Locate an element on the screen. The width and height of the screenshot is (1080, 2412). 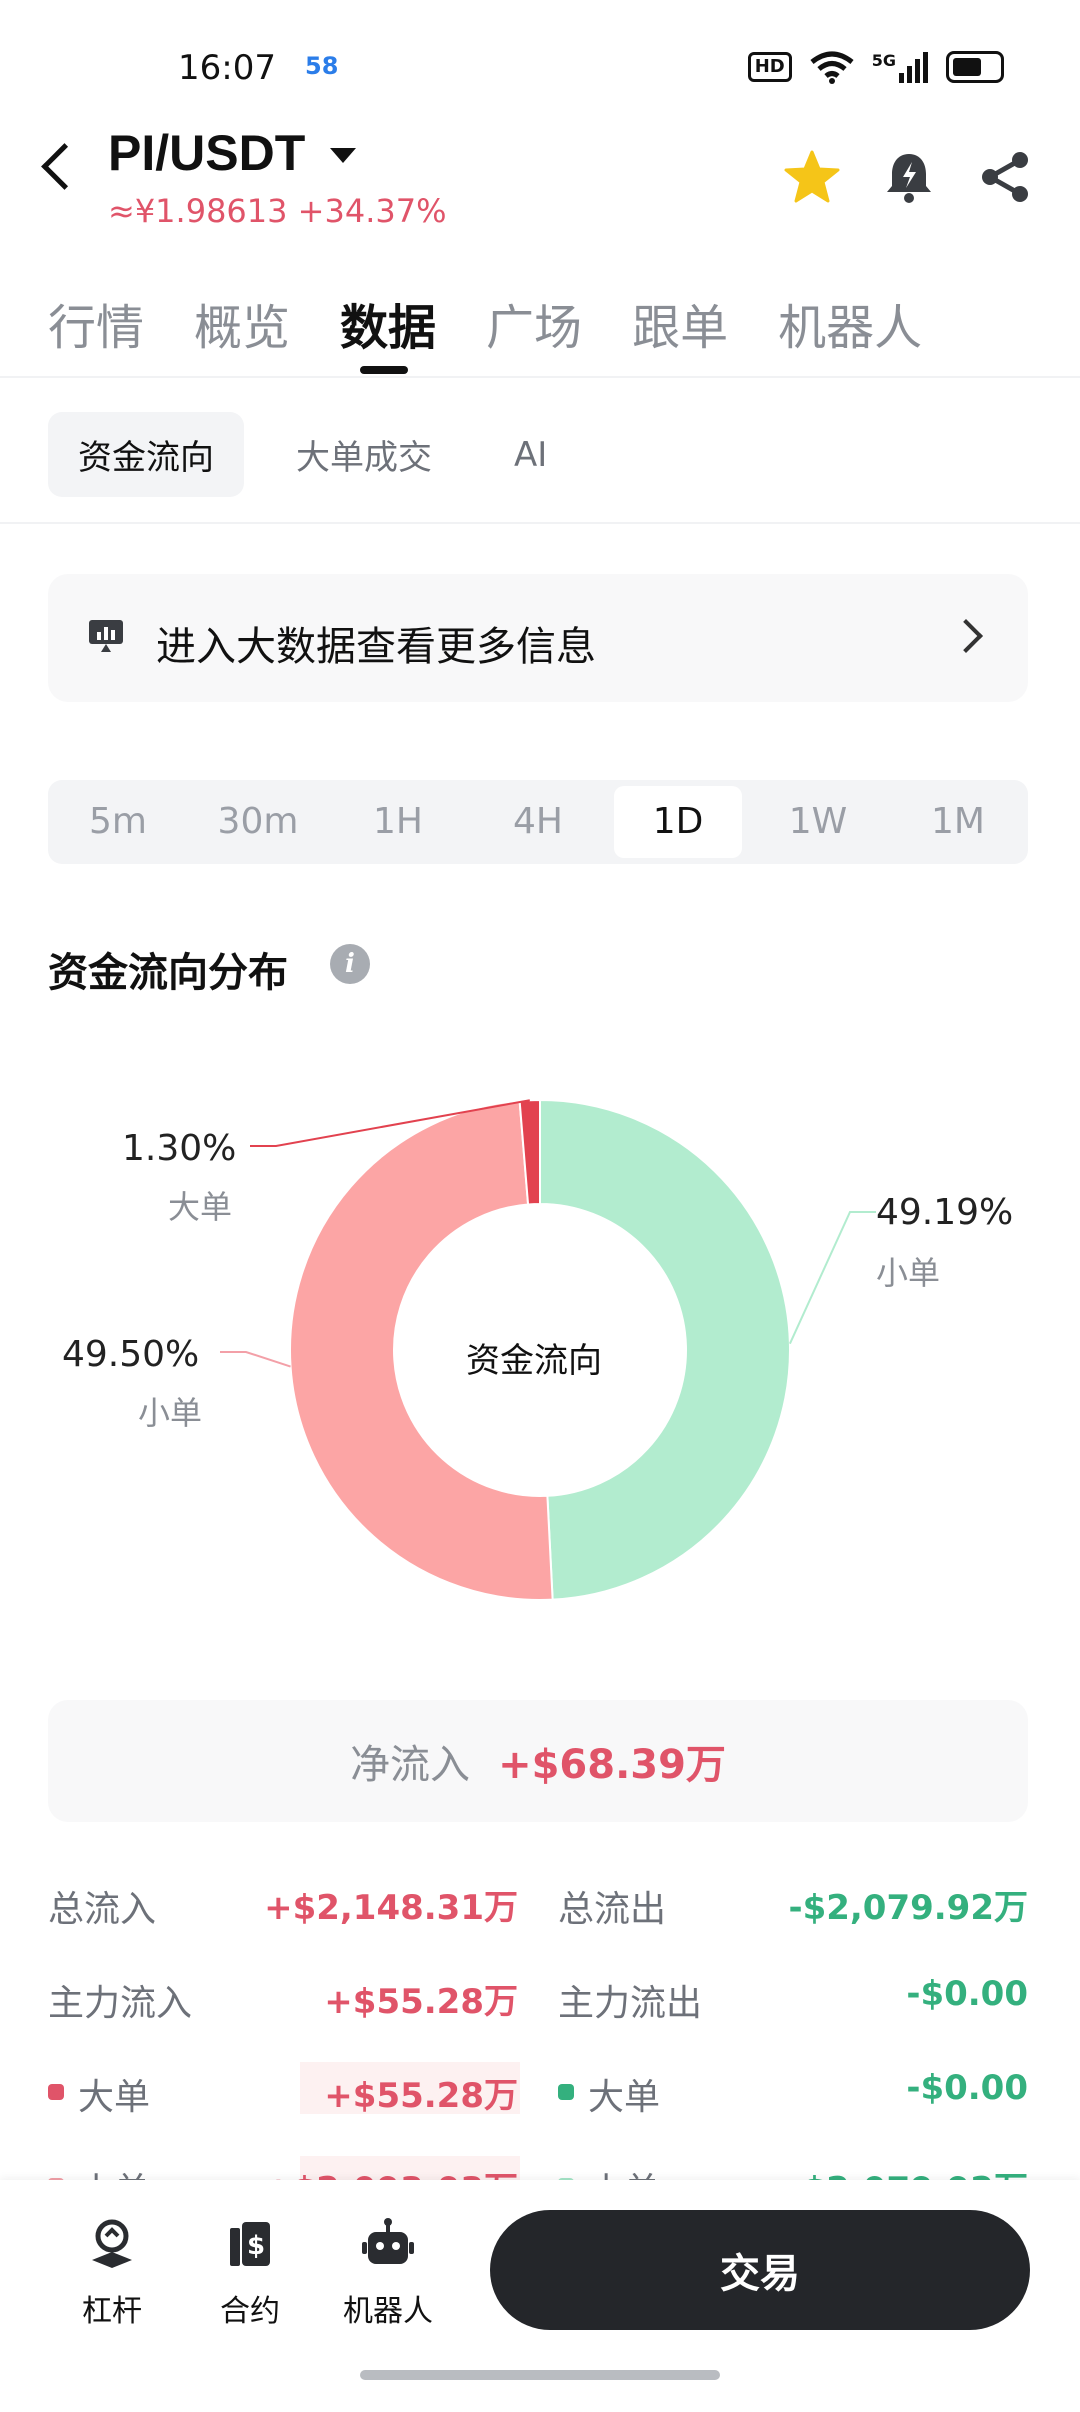
timeframe-4h: 4H is located at coordinates (538, 822).